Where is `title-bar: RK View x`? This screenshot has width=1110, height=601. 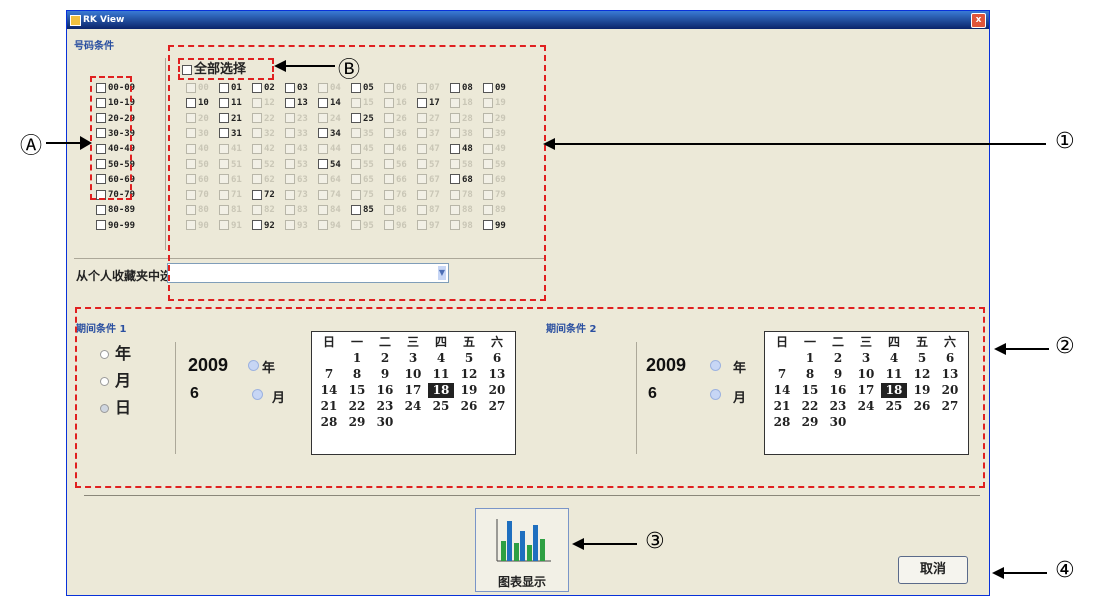
title-bar: RK View x is located at coordinates (528, 20).